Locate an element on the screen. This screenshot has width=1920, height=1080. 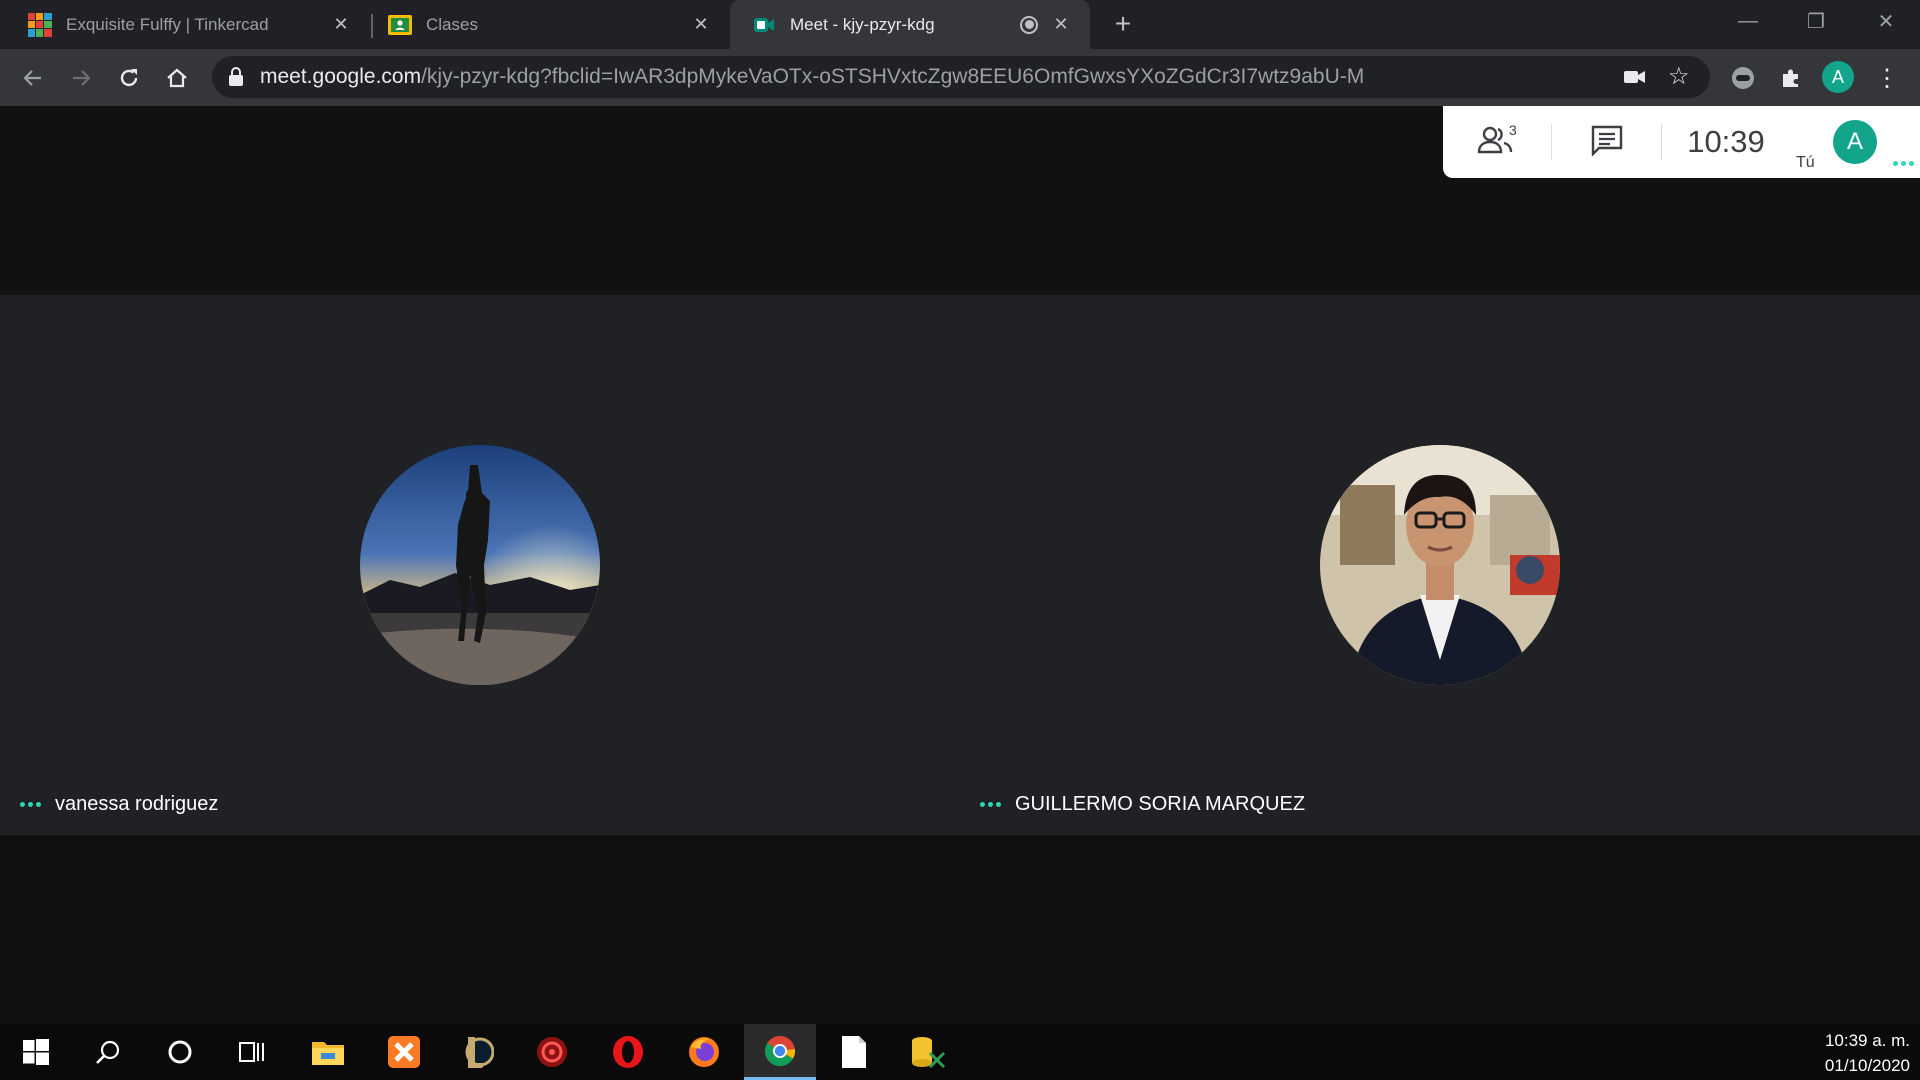
minimize-icon: — is located at coordinates (1748, 21).